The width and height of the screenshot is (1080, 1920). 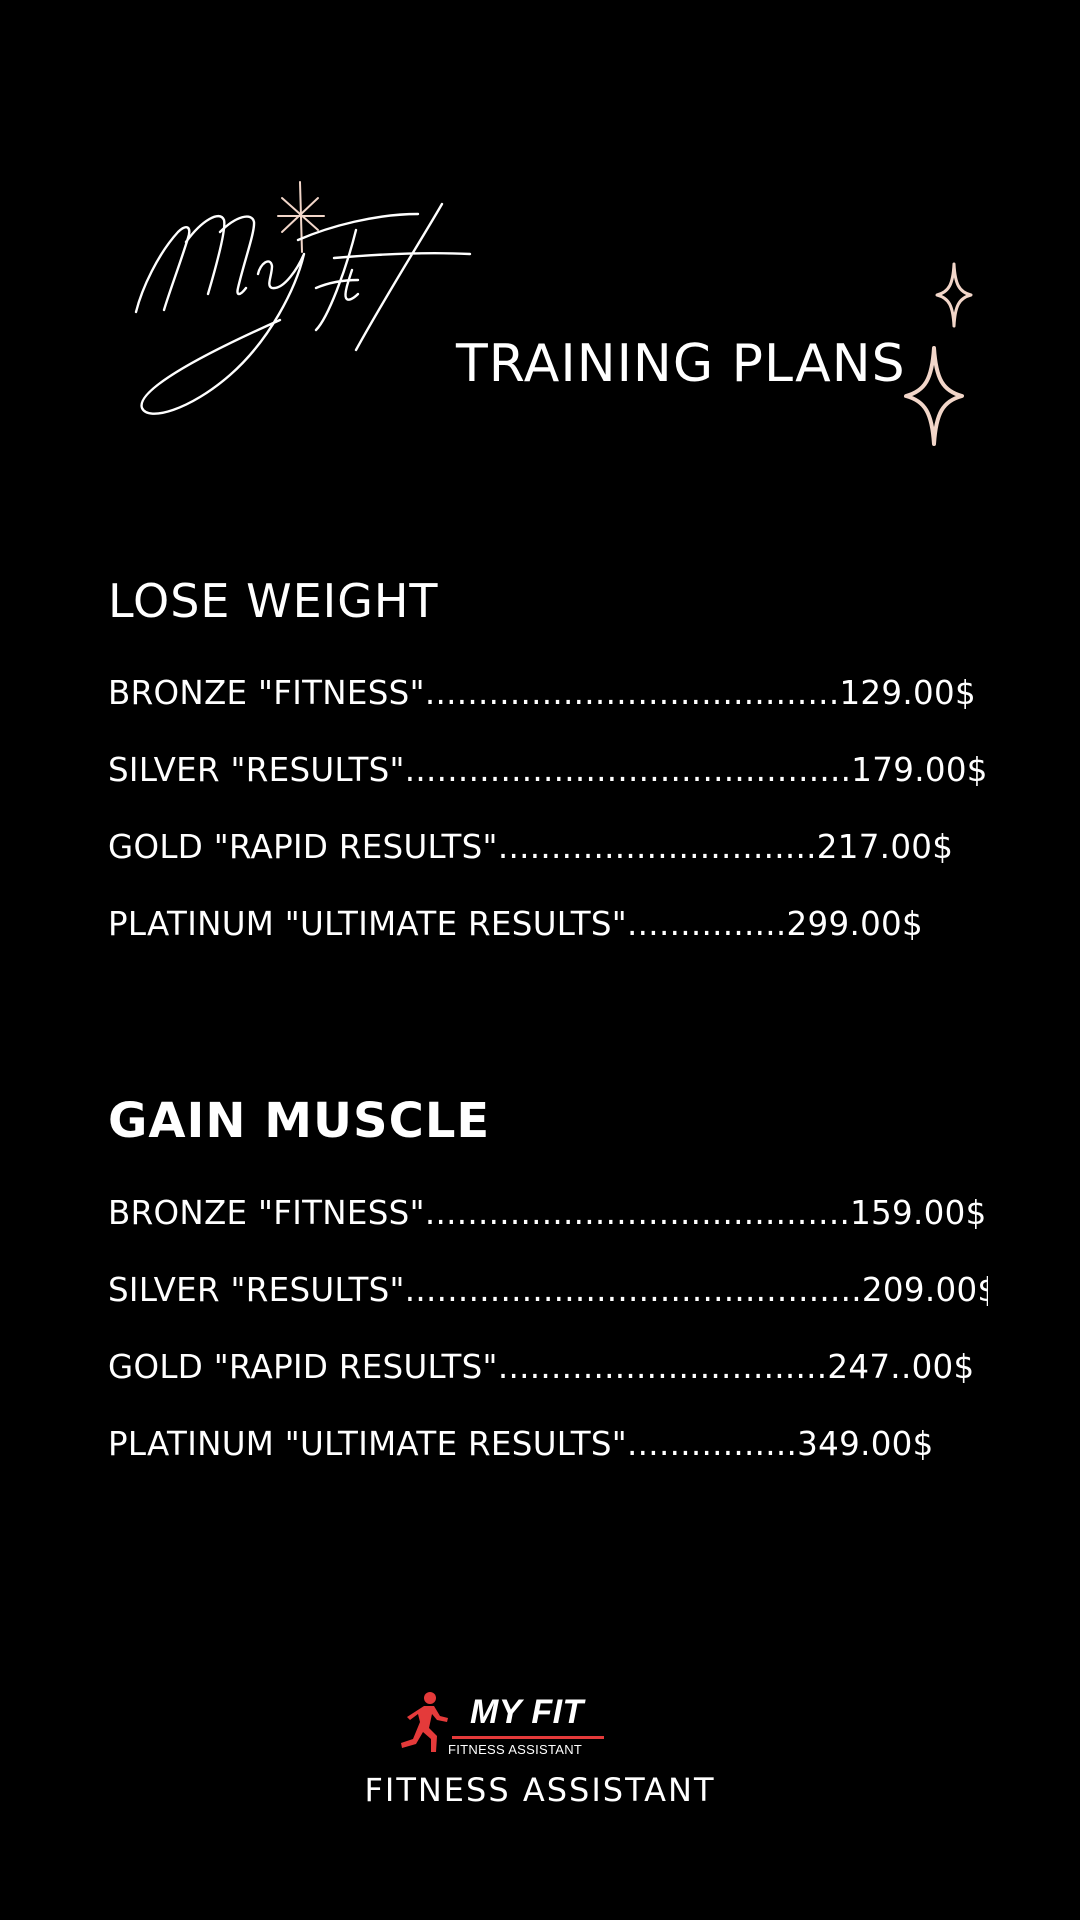 I want to click on plan-price: 129.00$, so click(x=907, y=693).